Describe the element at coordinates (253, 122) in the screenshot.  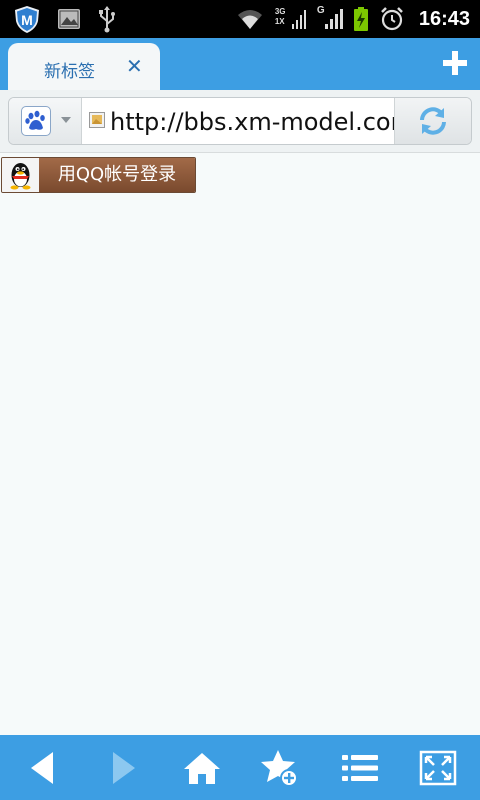
I see `url-field: http://bbs.xm-model.com` at that location.